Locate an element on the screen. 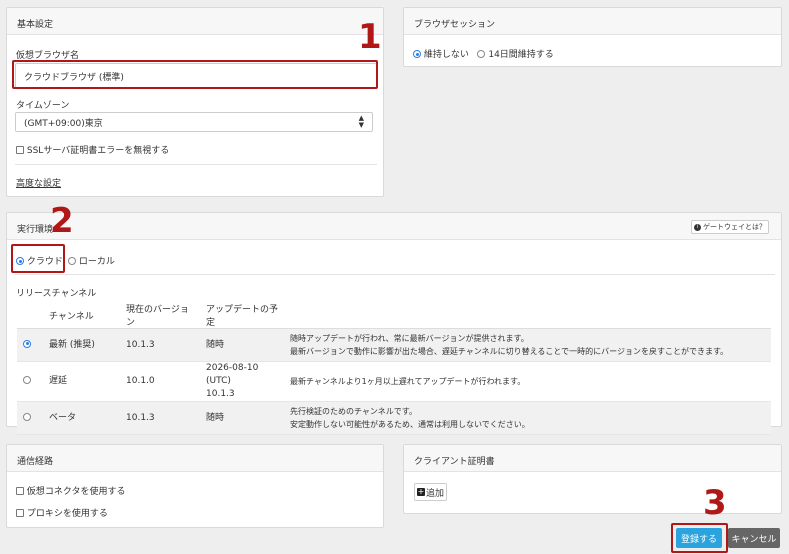 Image resolution: width=789 pixels, height=554 pixels. marker-3: 3 is located at coordinates (715, 503).